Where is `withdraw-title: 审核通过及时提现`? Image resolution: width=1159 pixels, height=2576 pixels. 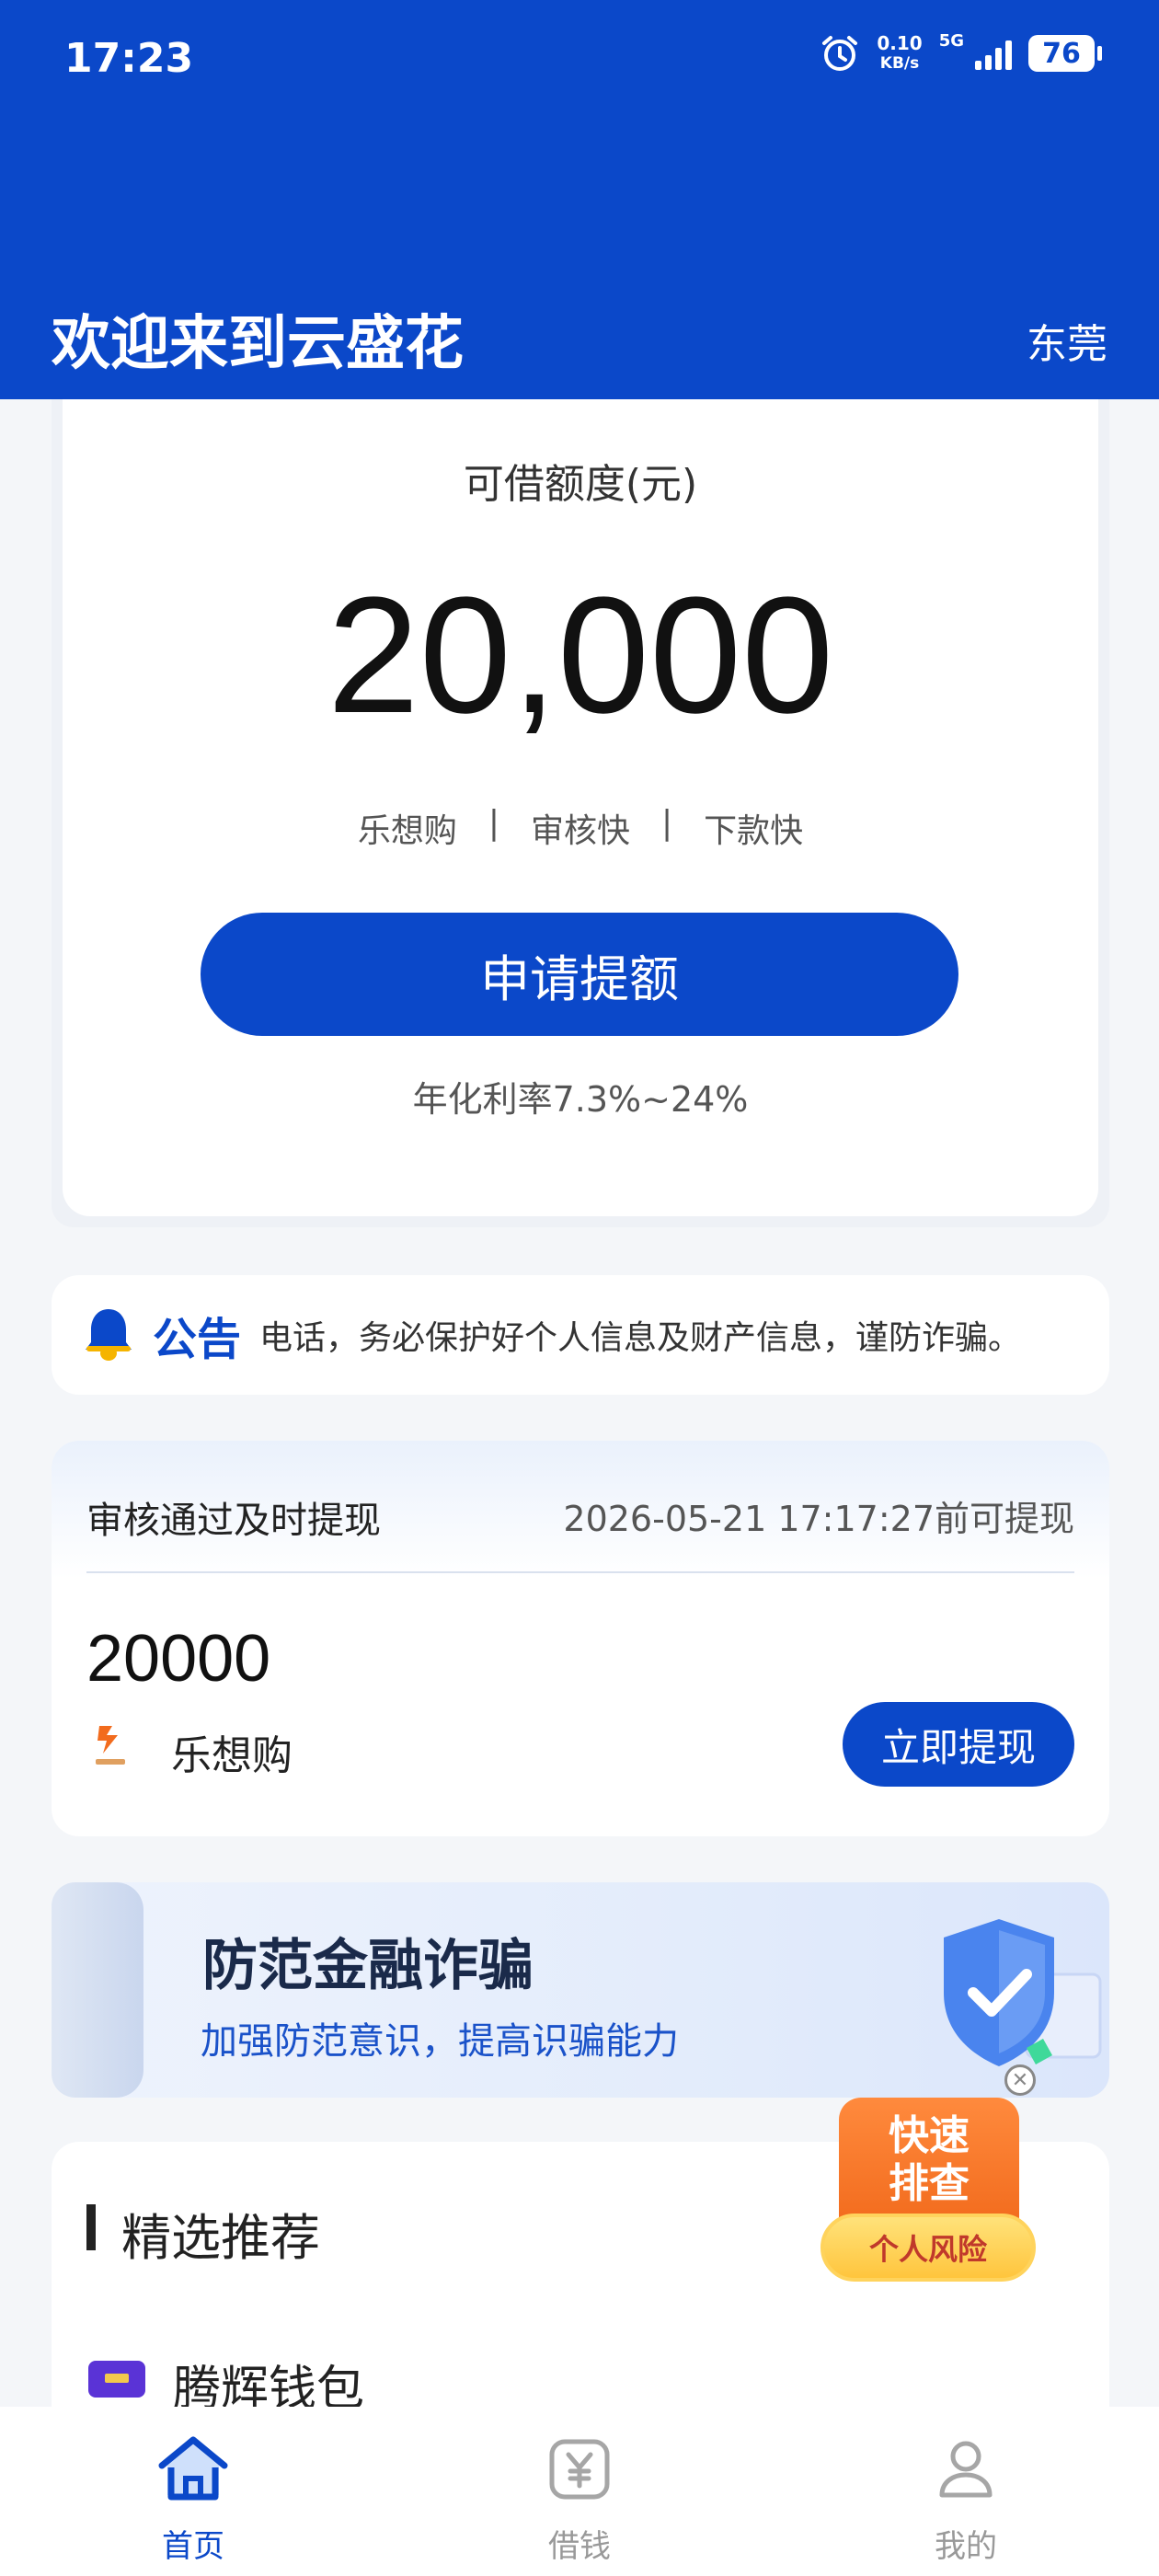
withdraw-title: 审核通过及时提现 is located at coordinates (233, 1521).